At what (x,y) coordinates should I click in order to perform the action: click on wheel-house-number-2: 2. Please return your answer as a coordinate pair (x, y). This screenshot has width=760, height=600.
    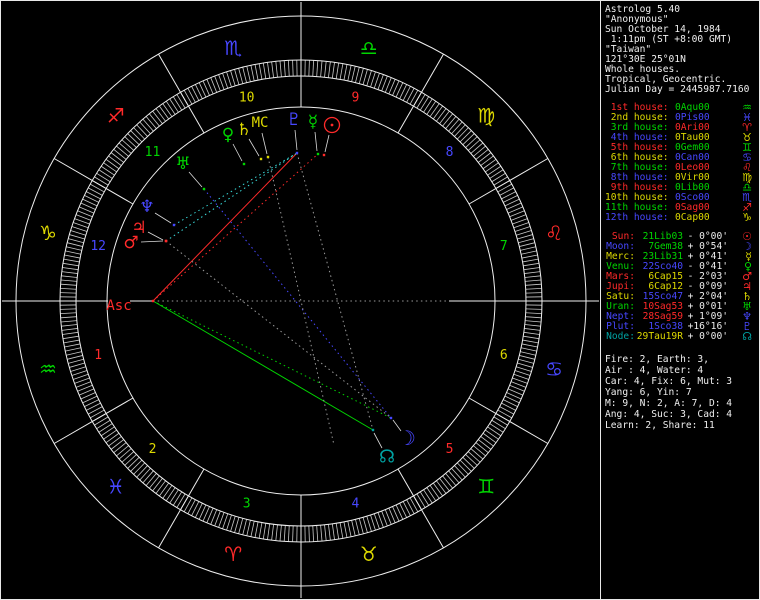
    Looking at the image, I should click on (153, 449).